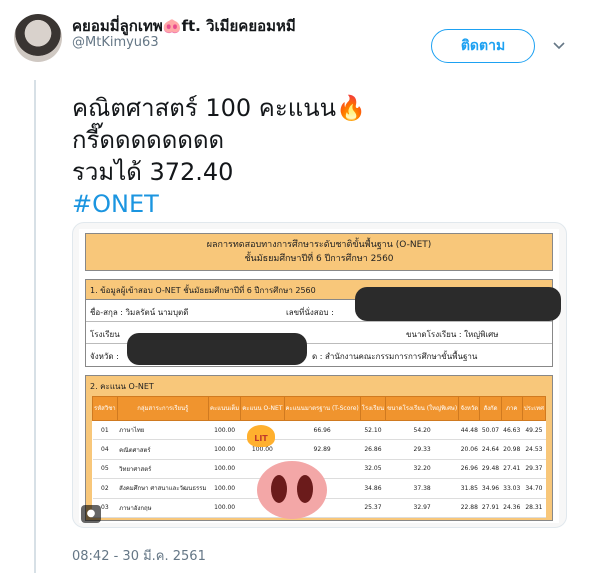 This screenshot has height=573, width=600. Describe the element at coordinates (490, 408) in the screenshot. I see `col-affil: สังกัด` at that location.